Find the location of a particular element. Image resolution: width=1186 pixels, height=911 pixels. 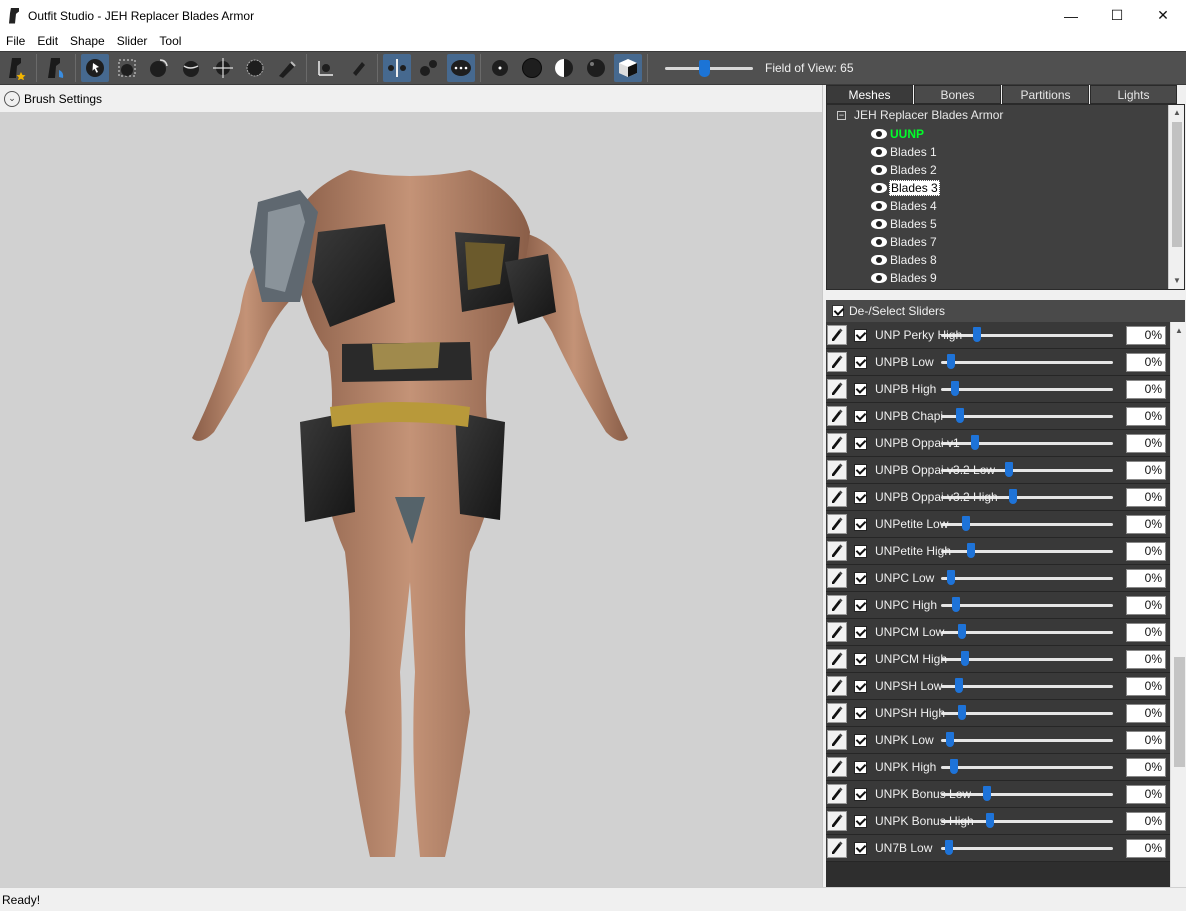

weight-brush-button is located at coordinates (287, 68).